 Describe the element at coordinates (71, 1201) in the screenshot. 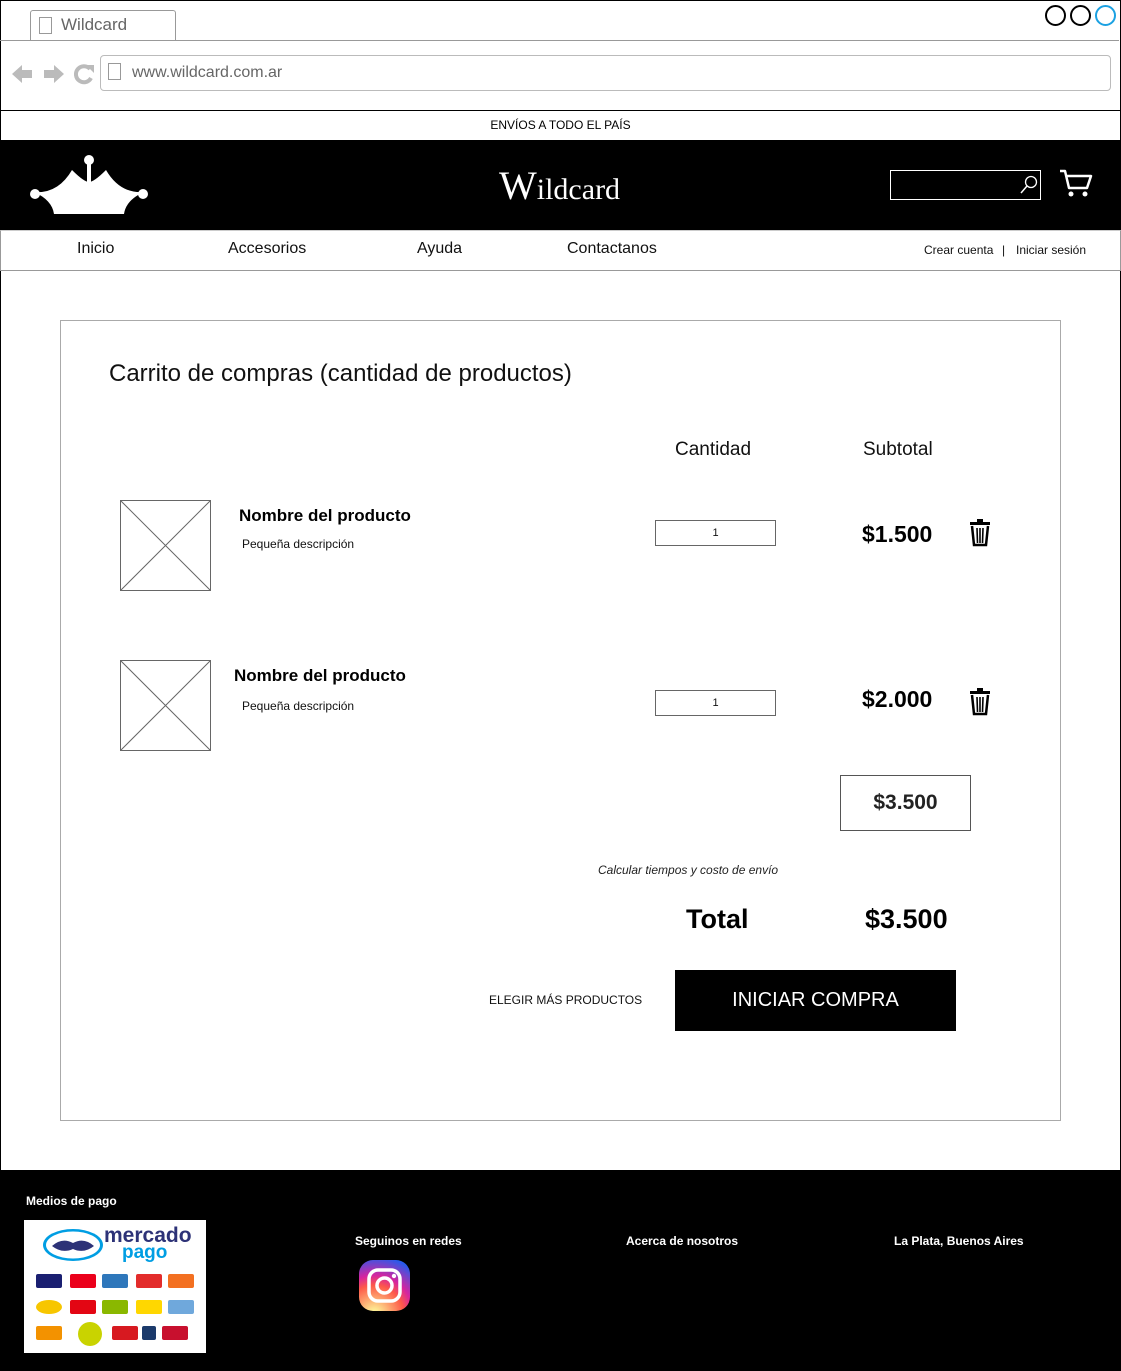

I see `payments-title: Medios de pago` at that location.